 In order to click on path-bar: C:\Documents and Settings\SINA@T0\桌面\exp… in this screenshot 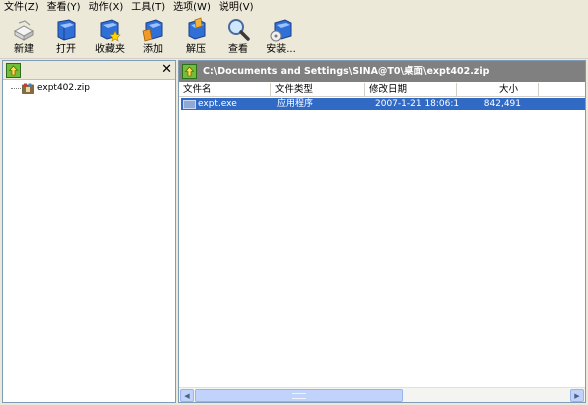, I will do `click(382, 71)`.